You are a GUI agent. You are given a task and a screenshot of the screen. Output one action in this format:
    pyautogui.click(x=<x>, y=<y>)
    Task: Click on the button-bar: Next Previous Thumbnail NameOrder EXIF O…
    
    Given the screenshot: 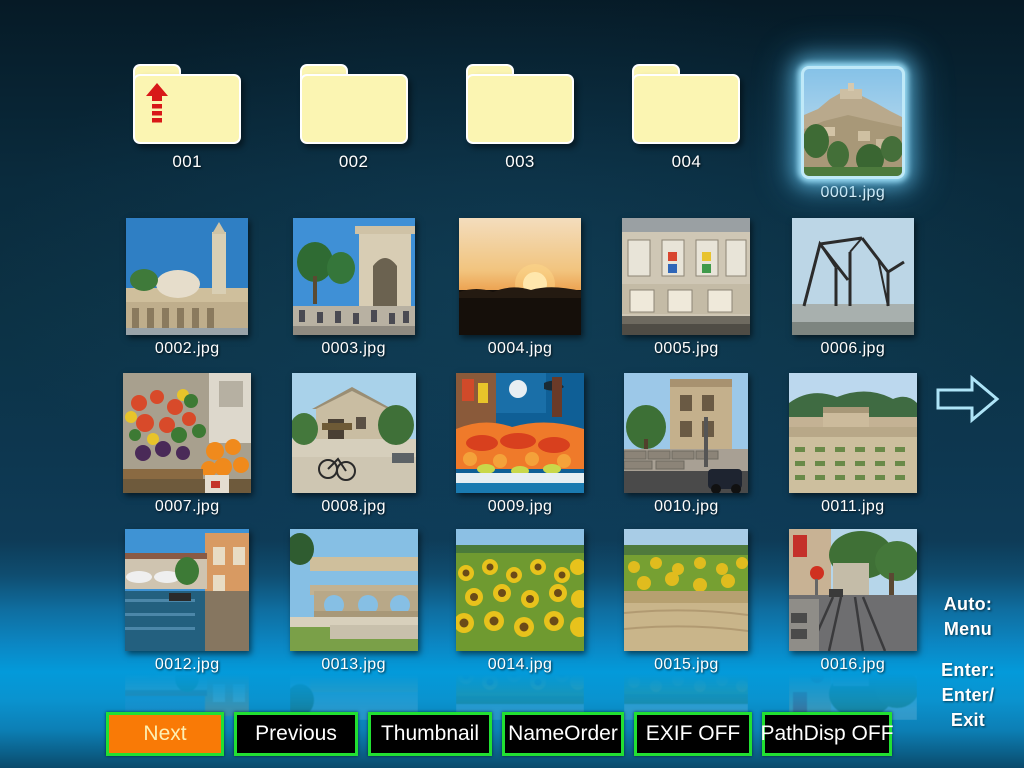 What is the action you would take?
    pyautogui.click(x=500, y=734)
    